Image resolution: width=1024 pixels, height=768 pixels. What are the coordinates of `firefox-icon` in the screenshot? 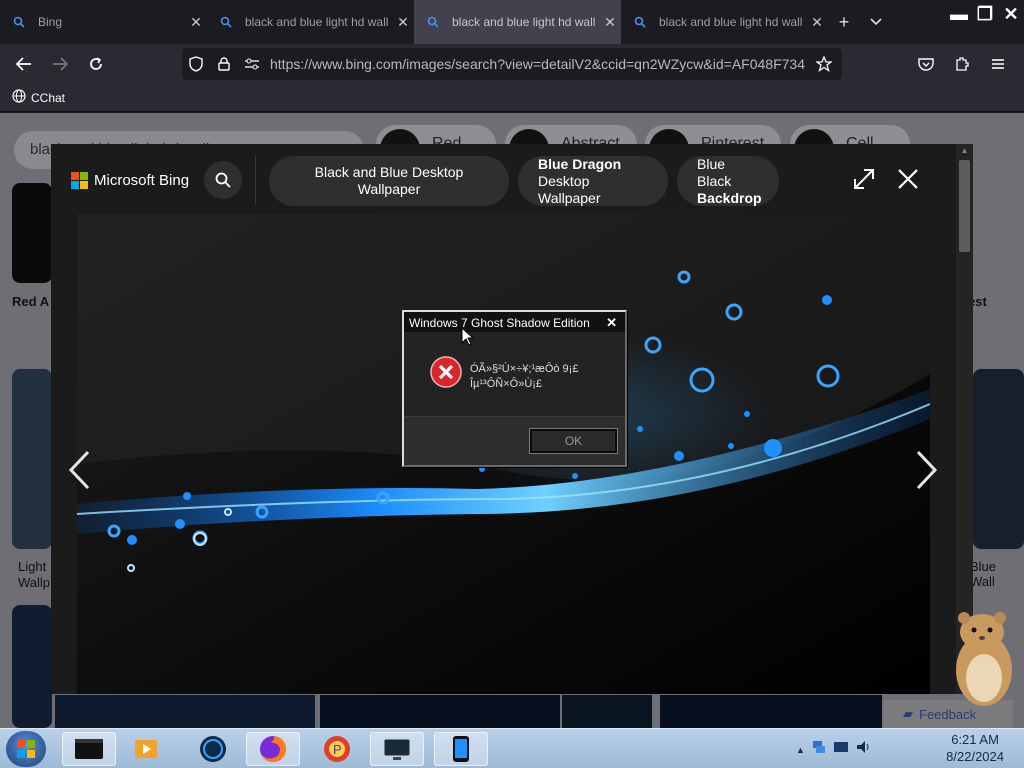 It's located at (273, 749).